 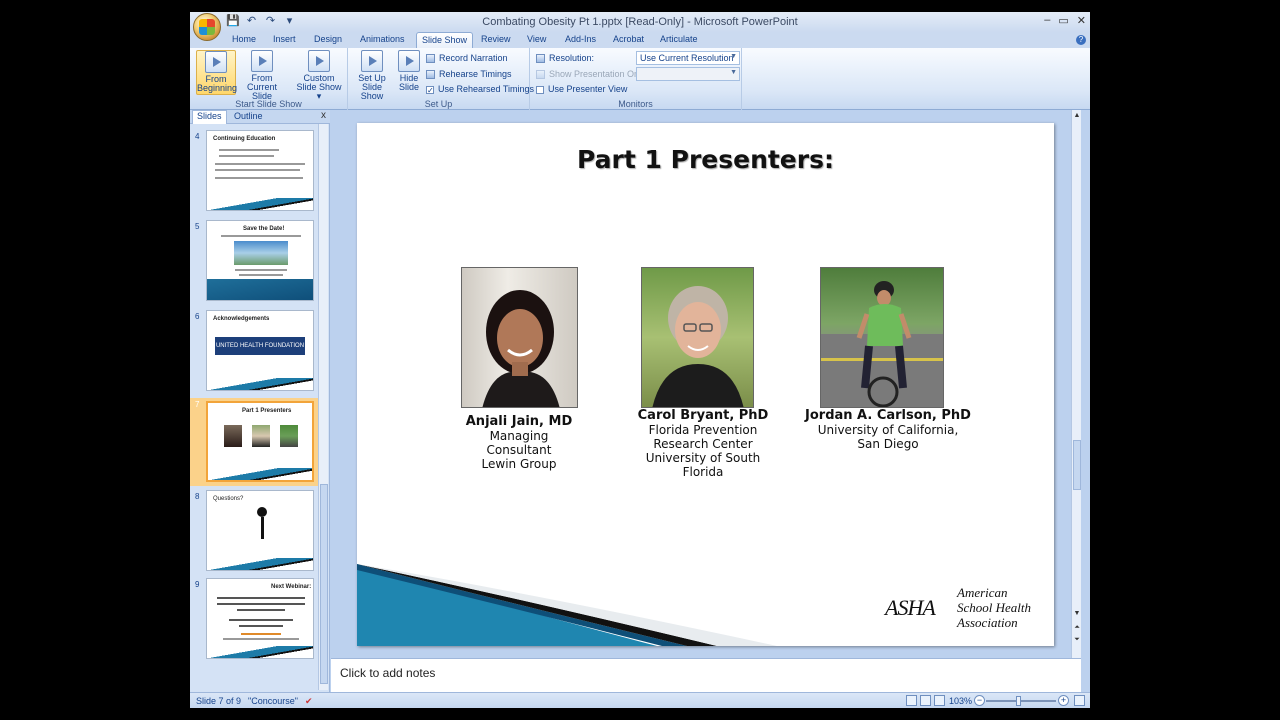 I want to click on maximize-button: ▭, so click(x=1063, y=20).